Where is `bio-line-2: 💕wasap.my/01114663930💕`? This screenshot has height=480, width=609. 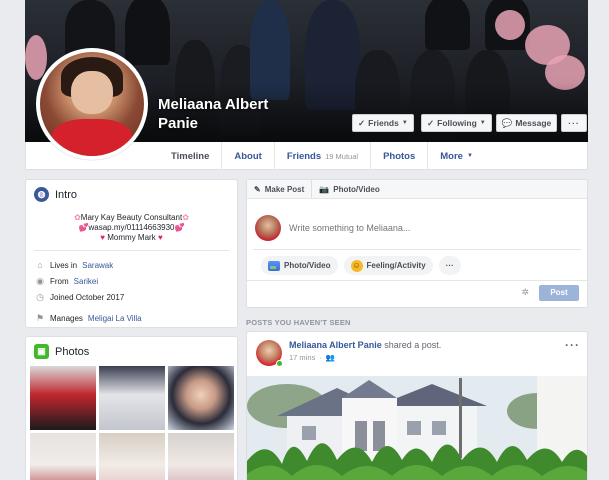 bio-line-2: 💕wasap.my/01114663930💕 is located at coordinates (131, 228).